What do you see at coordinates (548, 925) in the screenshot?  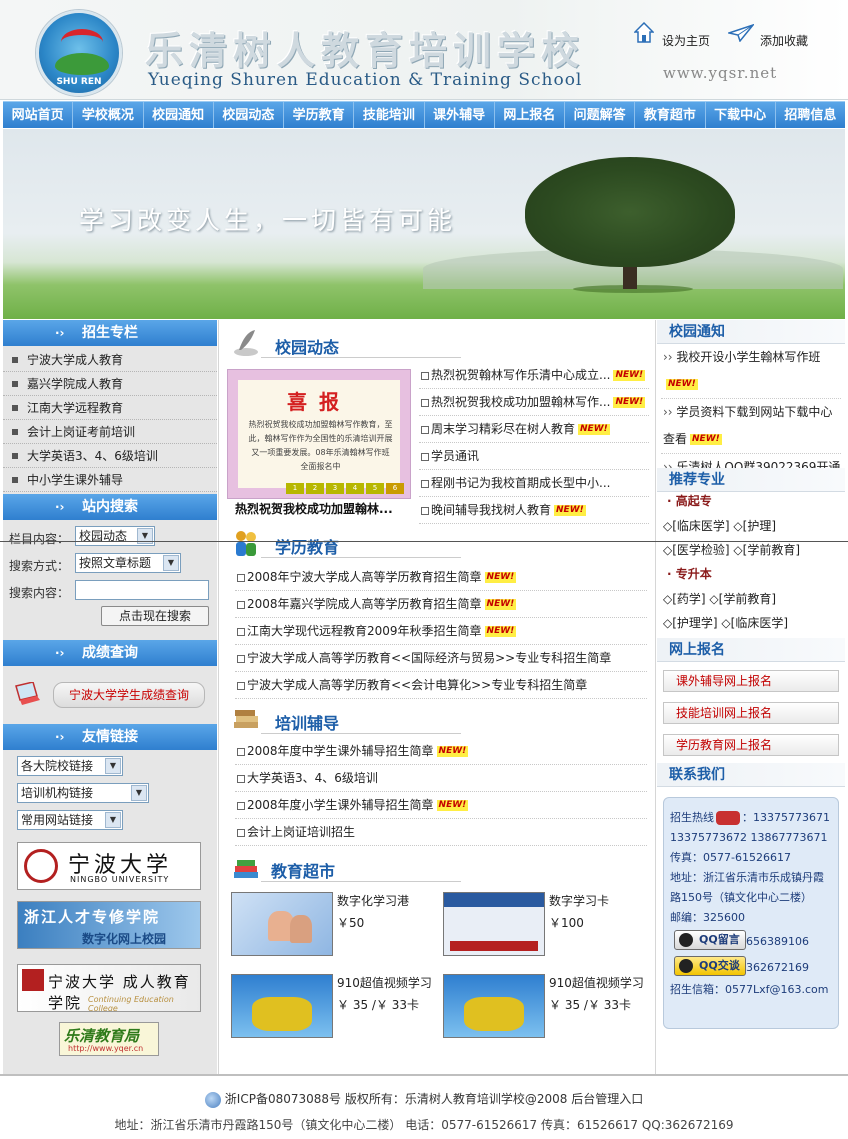 I see `product-card: 数字学习卡 ￥100` at bounding box center [548, 925].